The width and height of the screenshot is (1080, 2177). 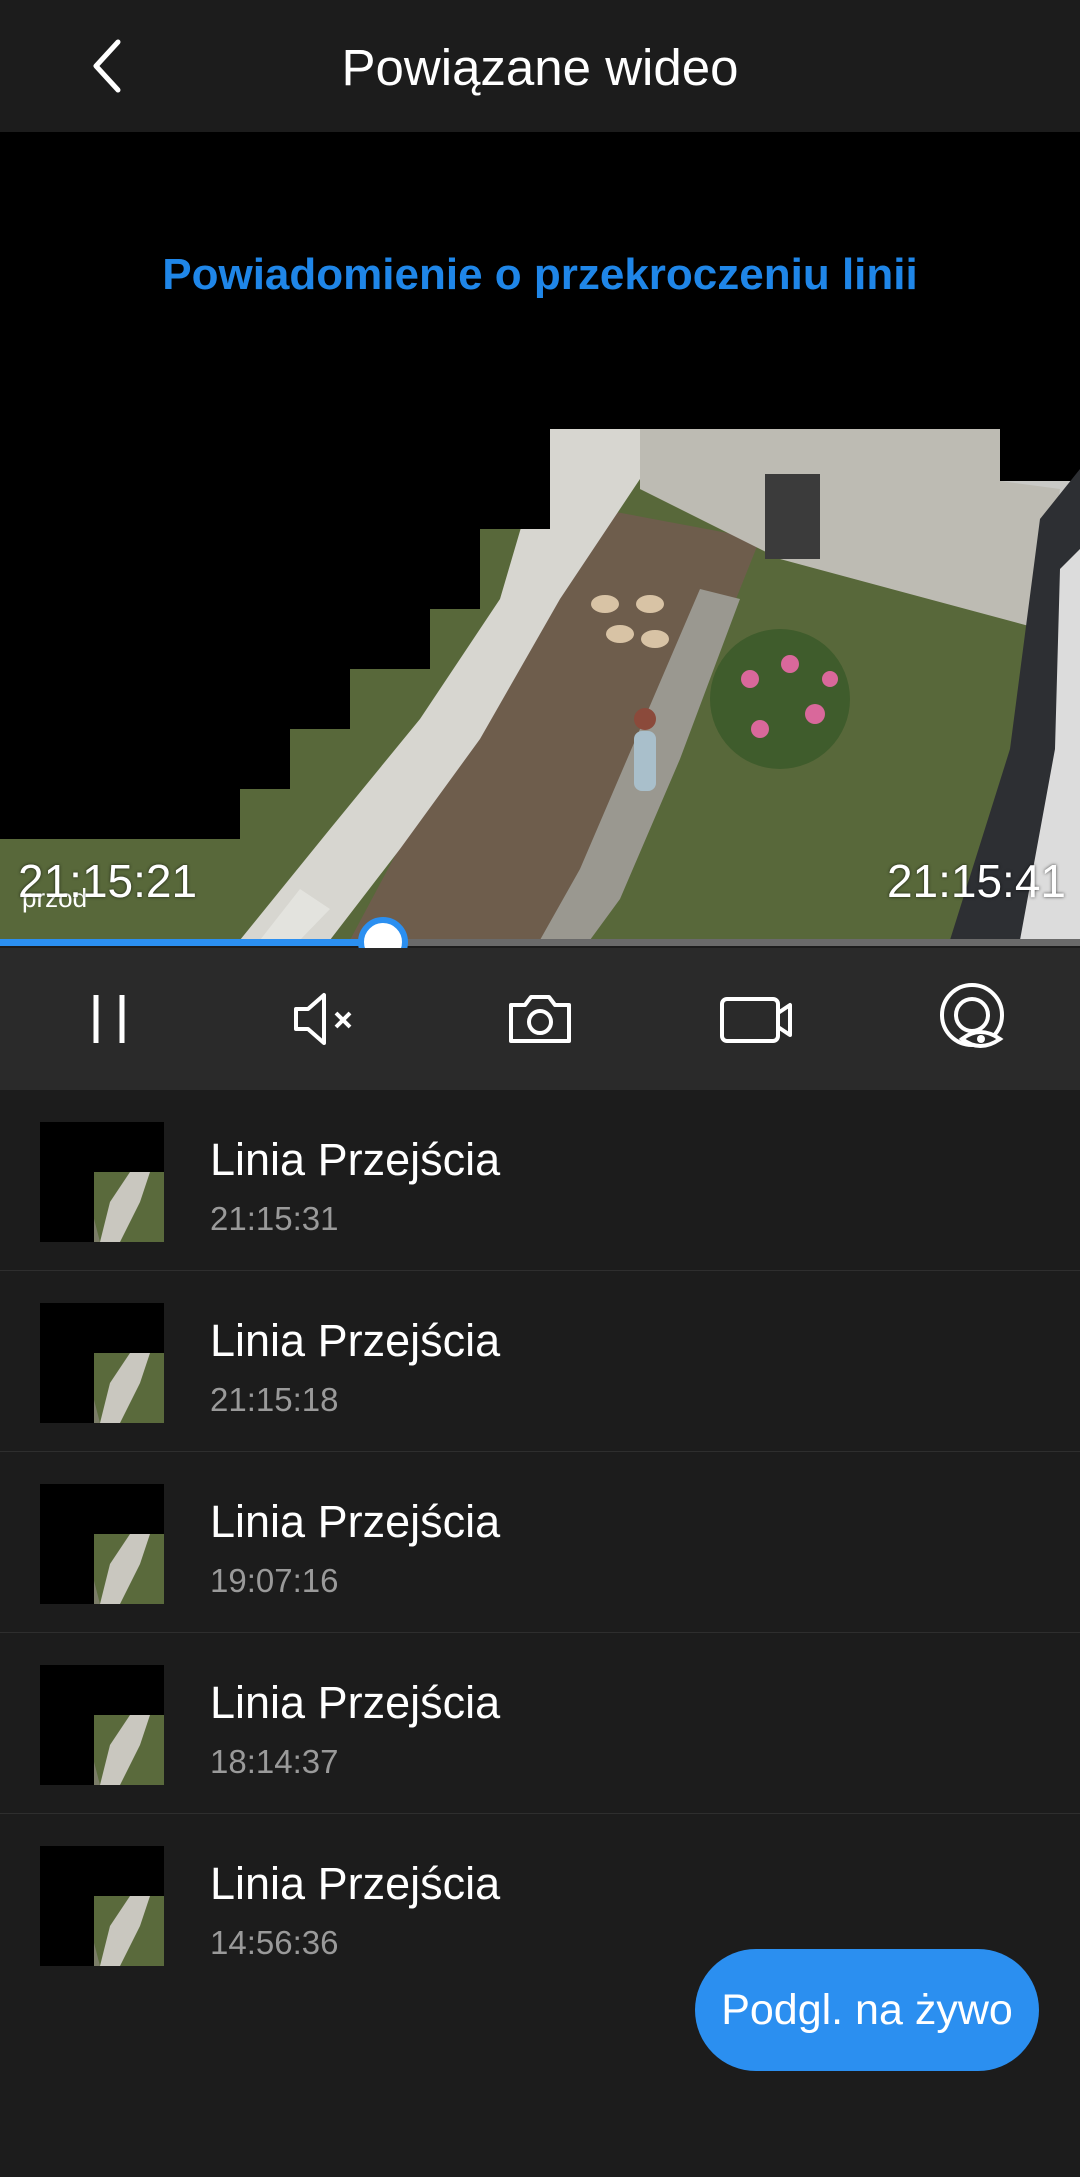 I want to click on pause-icon, so click(x=109, y=1019).